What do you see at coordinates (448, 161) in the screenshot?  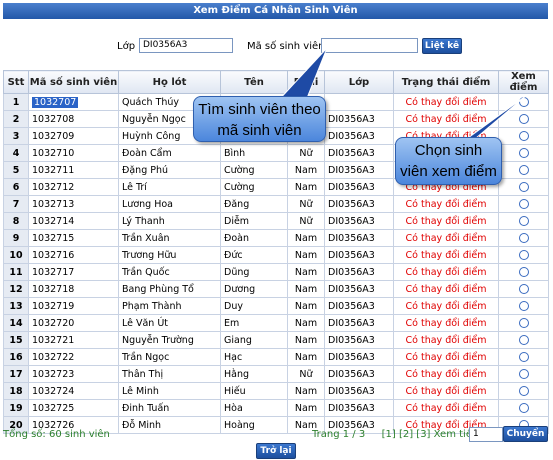 I see `select-callout: Chọn sinh viên xem điểm` at bounding box center [448, 161].